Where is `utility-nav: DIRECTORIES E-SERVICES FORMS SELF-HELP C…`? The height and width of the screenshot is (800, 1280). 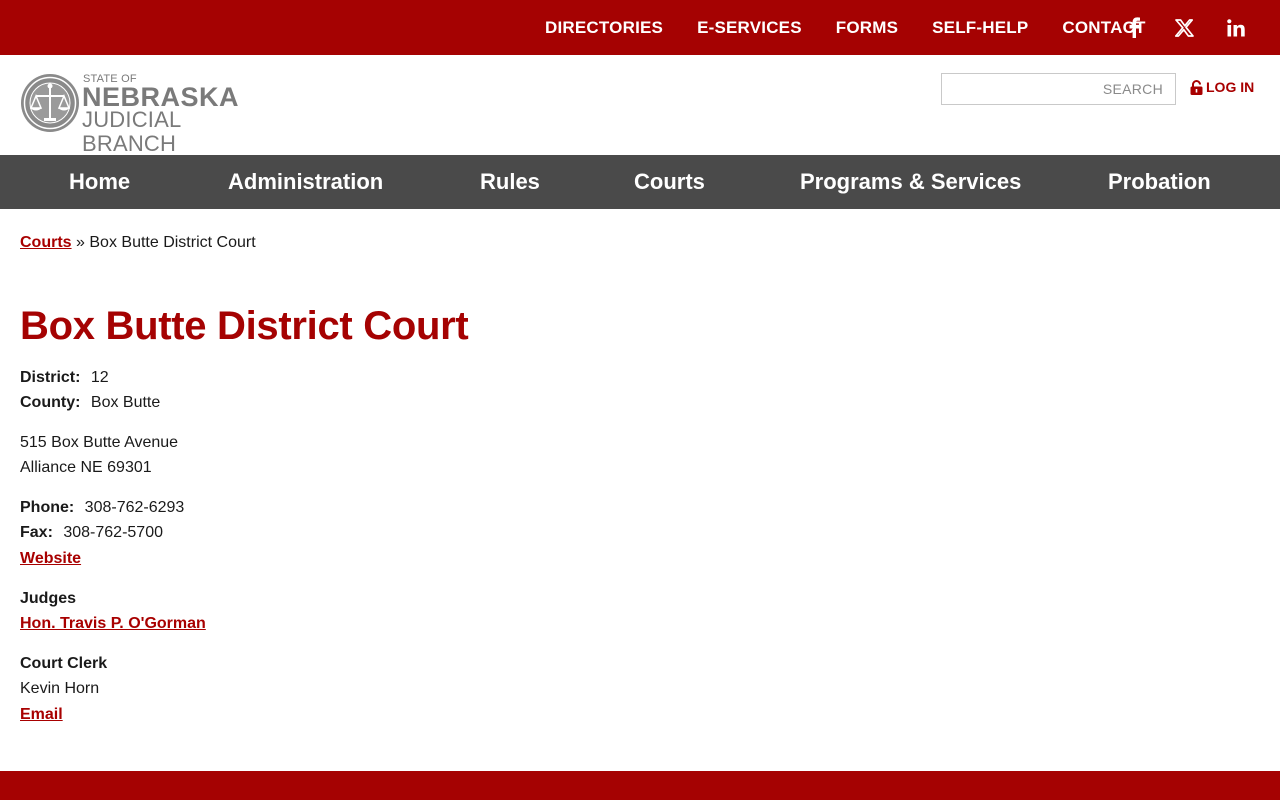
utility-nav: DIRECTORIES E-SERVICES FORMS SELF-HELP C… is located at coordinates (845, 27).